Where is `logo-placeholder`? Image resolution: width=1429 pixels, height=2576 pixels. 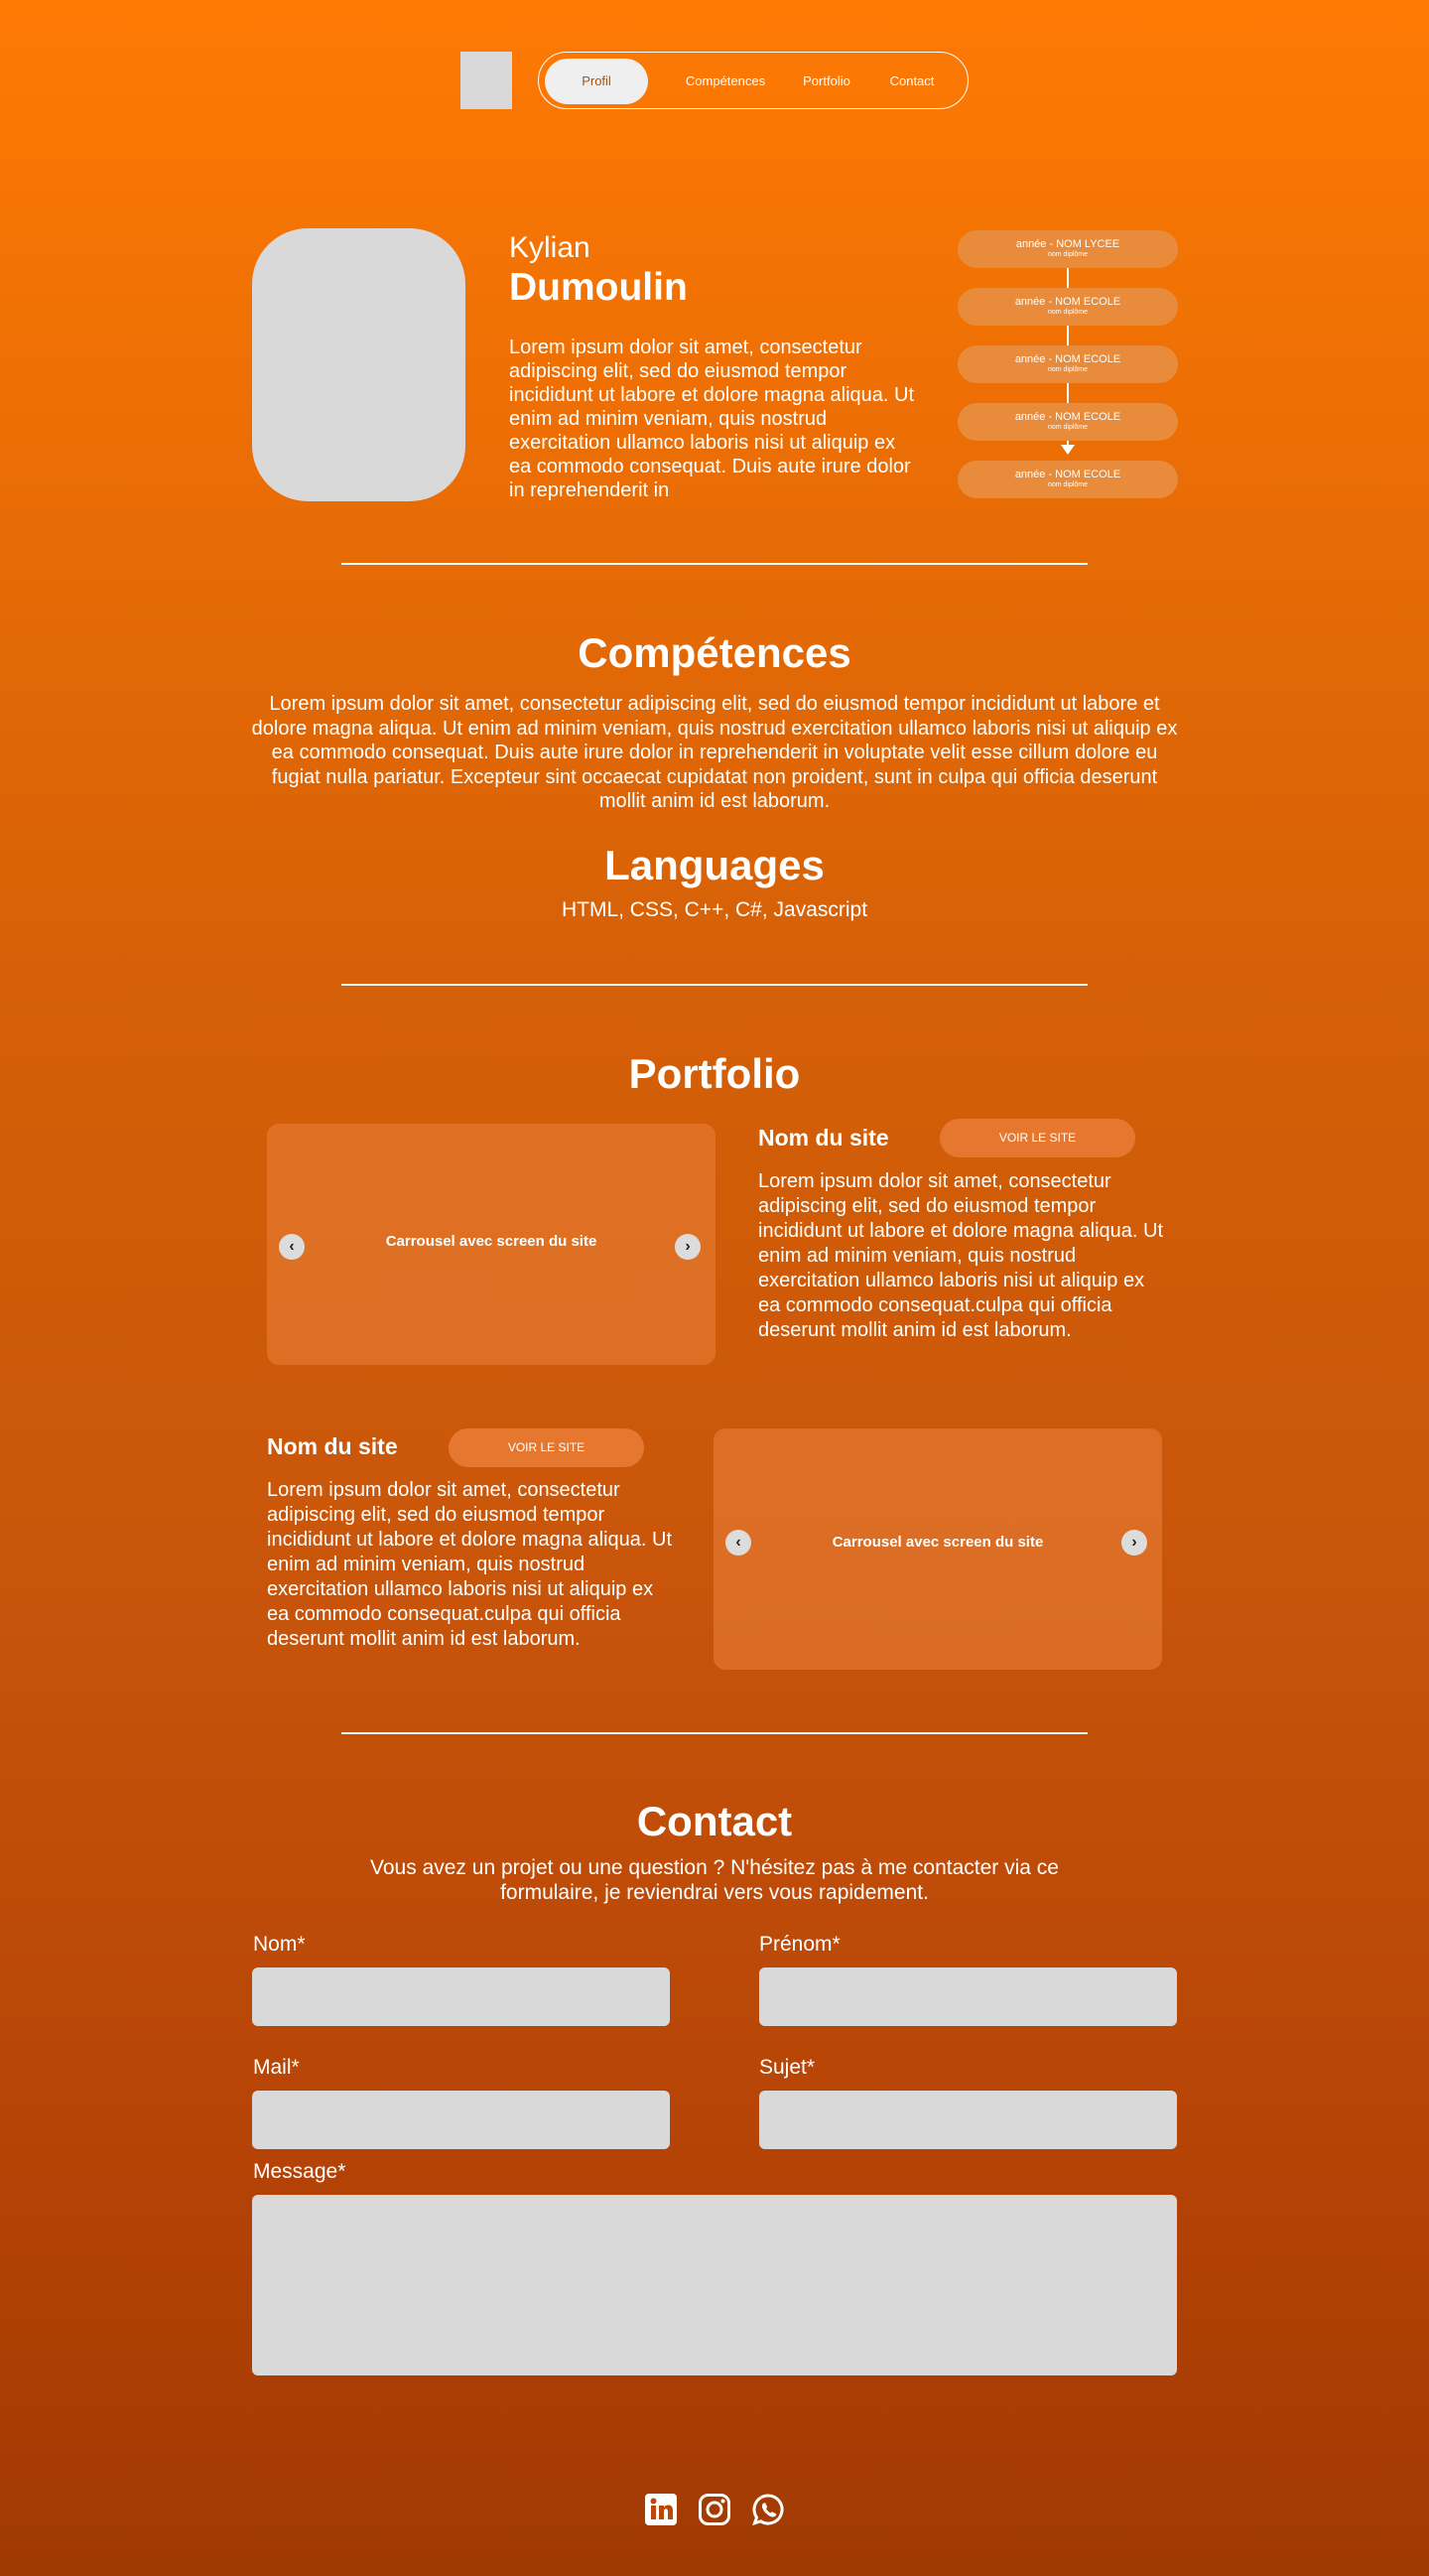 logo-placeholder is located at coordinates (486, 80).